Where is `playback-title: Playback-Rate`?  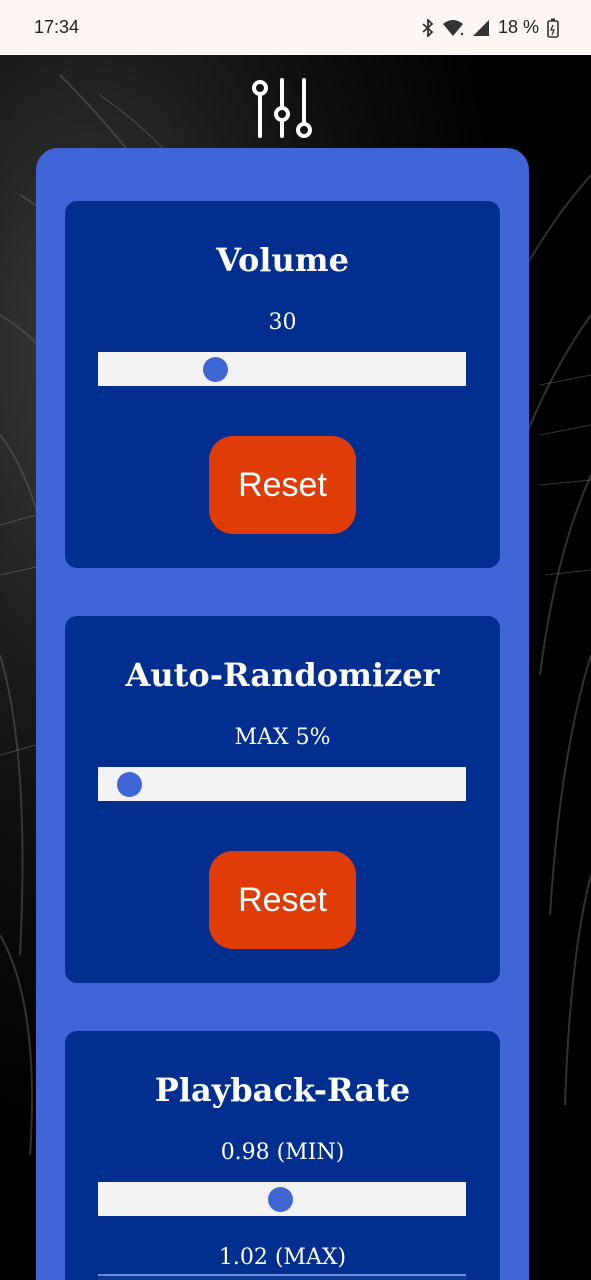
playback-title: Playback-Rate is located at coordinates (282, 1090).